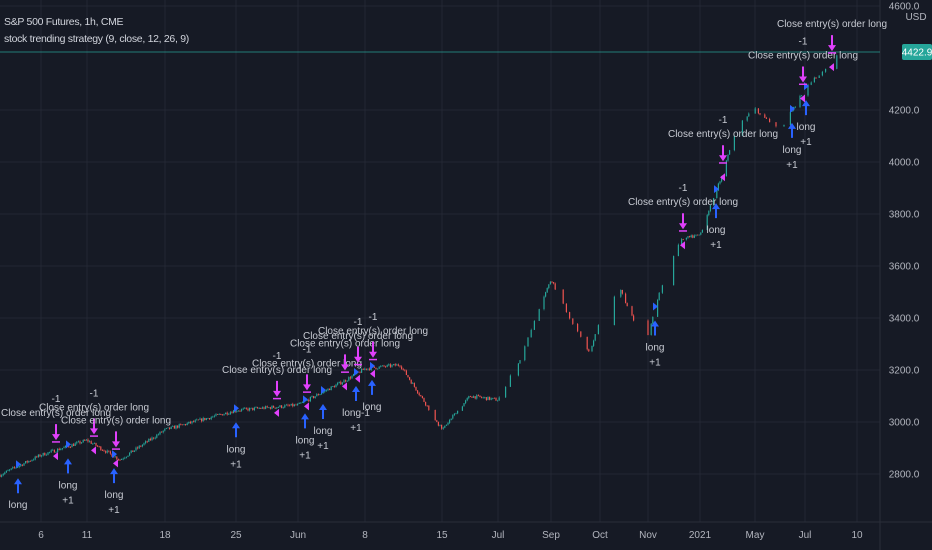  I want to click on x-tick-label: 25, so click(236, 535).